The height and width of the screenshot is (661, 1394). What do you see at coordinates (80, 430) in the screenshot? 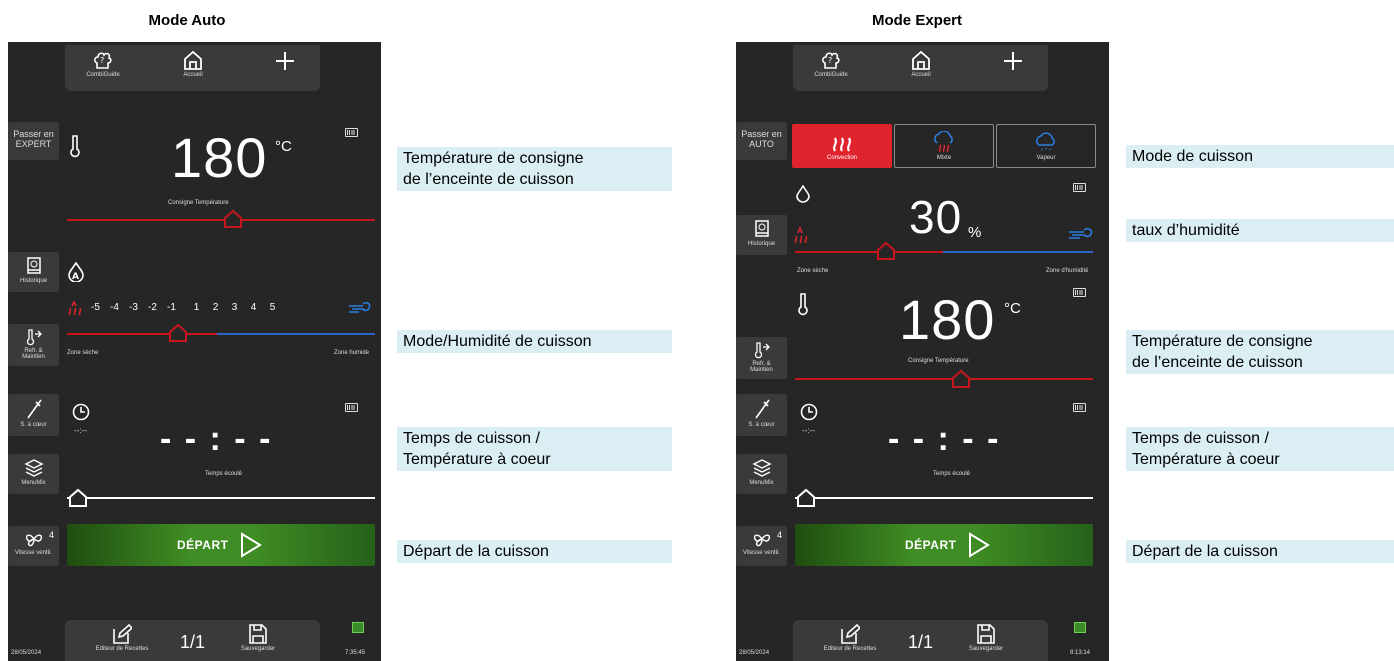
I see `time-small: --:--` at bounding box center [80, 430].